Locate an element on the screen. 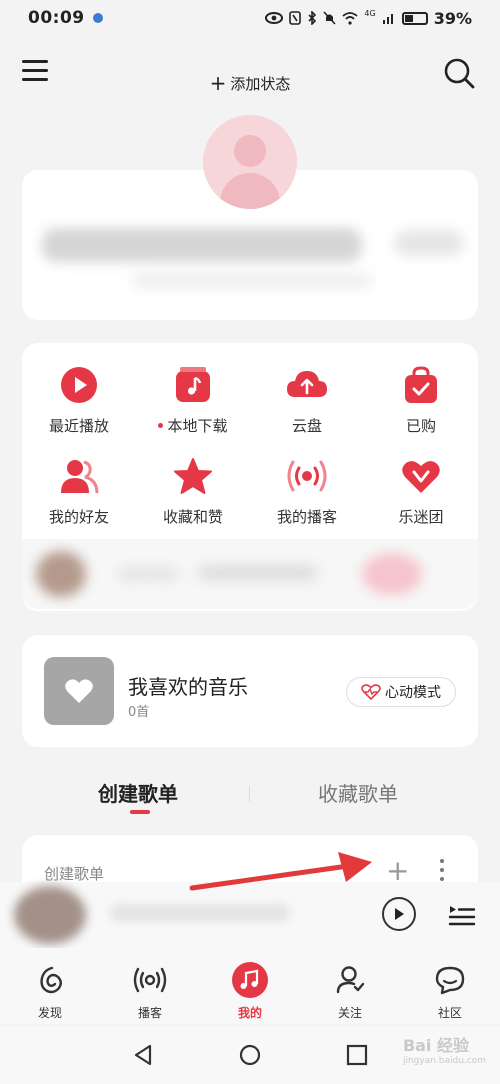 The image size is (500, 1084). nav-label: 发现 is located at coordinates (49, 1013).